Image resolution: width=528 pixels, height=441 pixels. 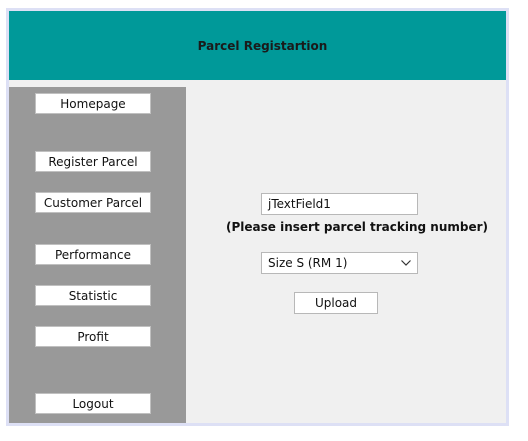 I want to click on upload-button: Upload, so click(x=336, y=303).